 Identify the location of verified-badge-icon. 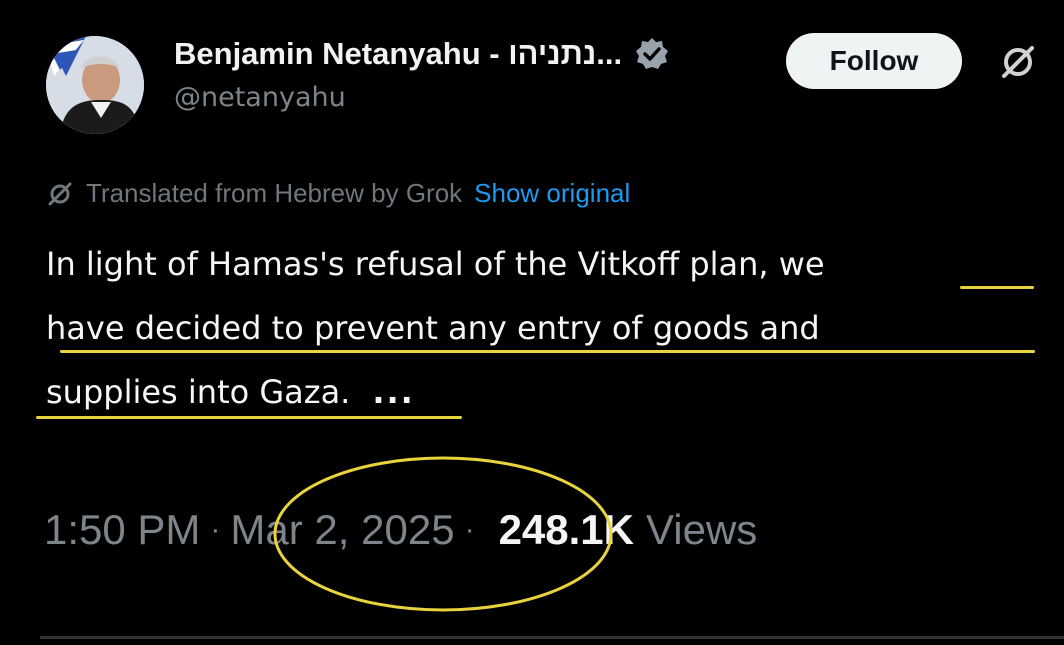
(652, 54).